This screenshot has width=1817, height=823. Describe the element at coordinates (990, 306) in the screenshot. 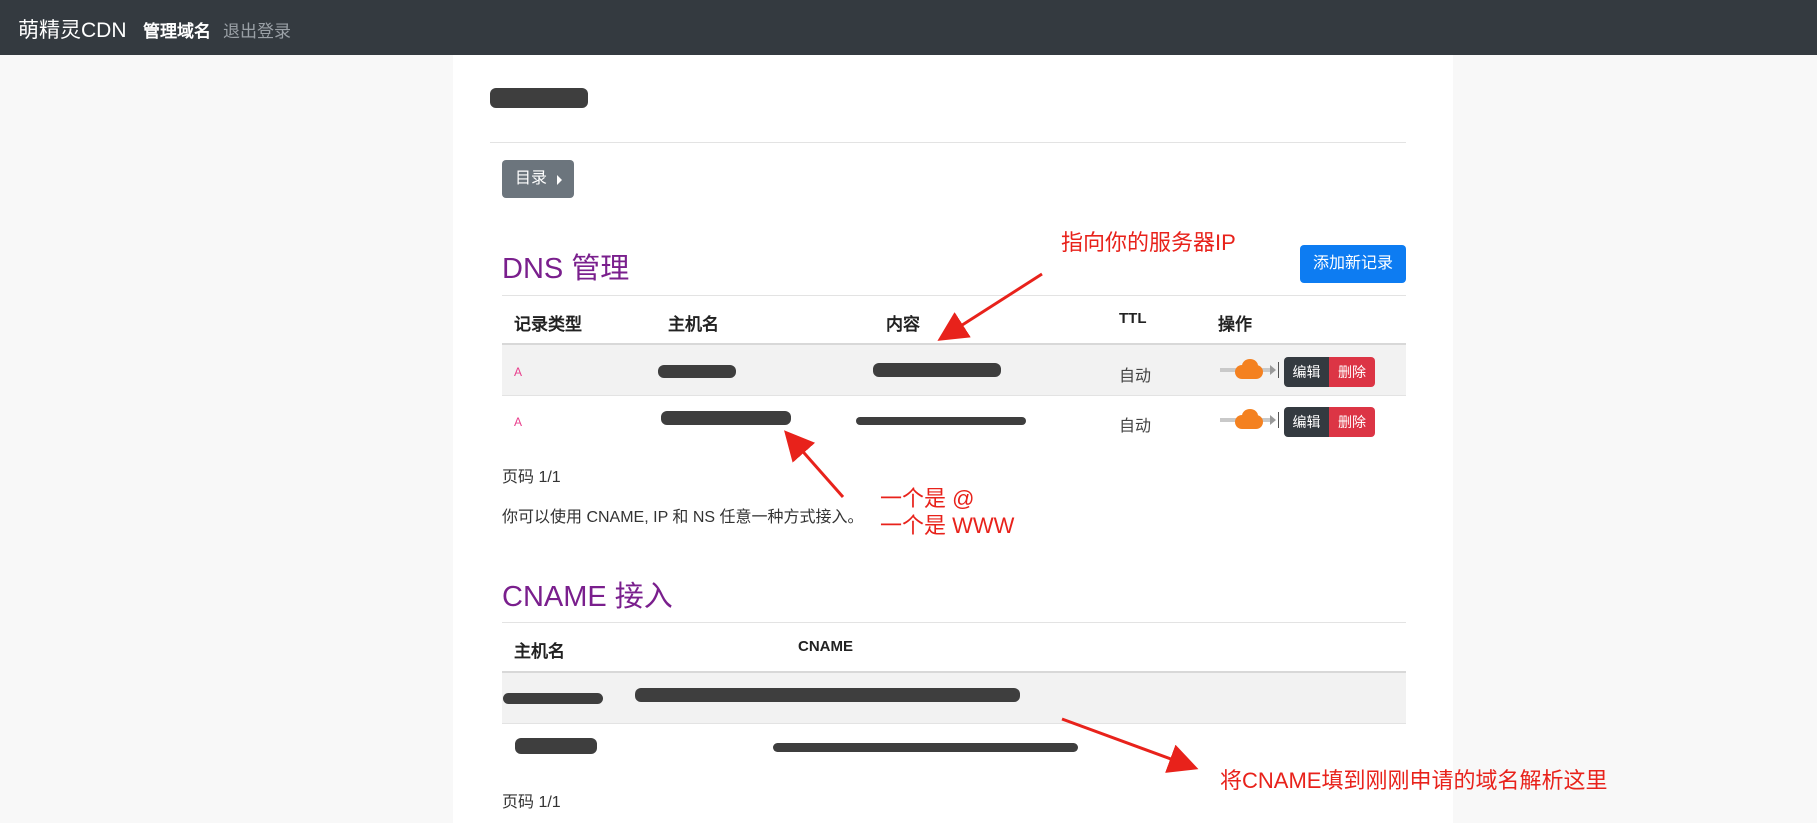

I see `arrow-to-content` at that location.